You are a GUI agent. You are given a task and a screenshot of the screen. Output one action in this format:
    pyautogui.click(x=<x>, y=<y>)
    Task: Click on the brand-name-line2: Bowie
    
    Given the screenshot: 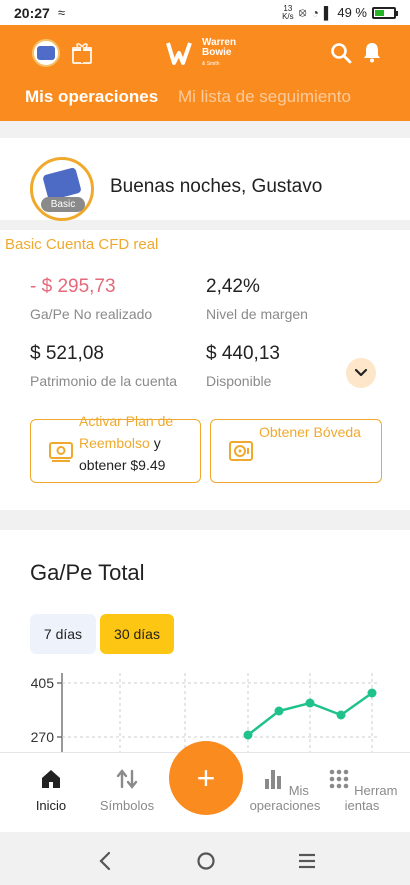 What is the action you would take?
    pyautogui.click(x=217, y=52)
    